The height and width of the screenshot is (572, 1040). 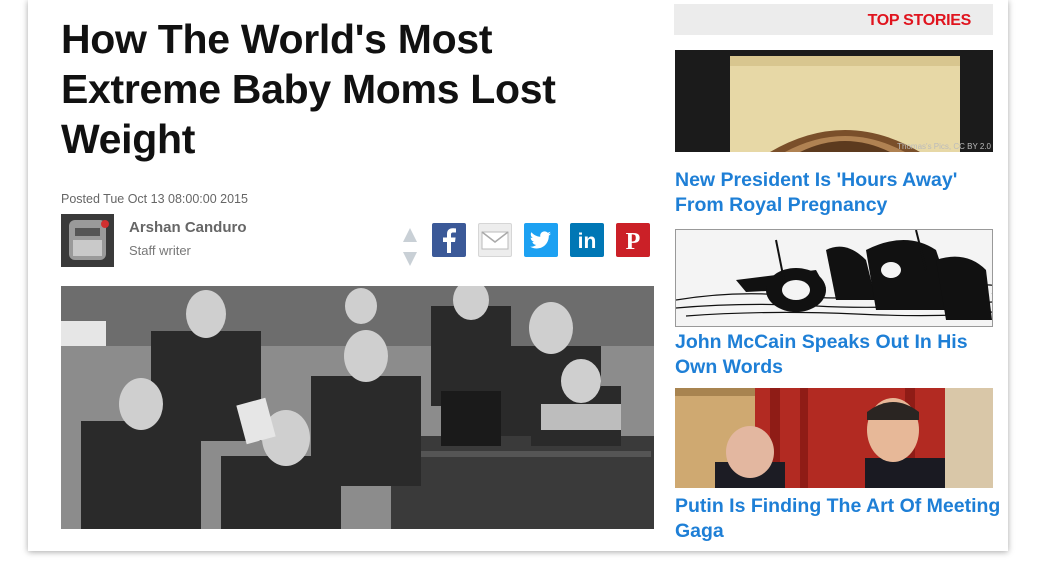 What do you see at coordinates (840, 355) in the screenshot?
I see `story-2-title: John McCain Speaks Out In His Own Words` at bounding box center [840, 355].